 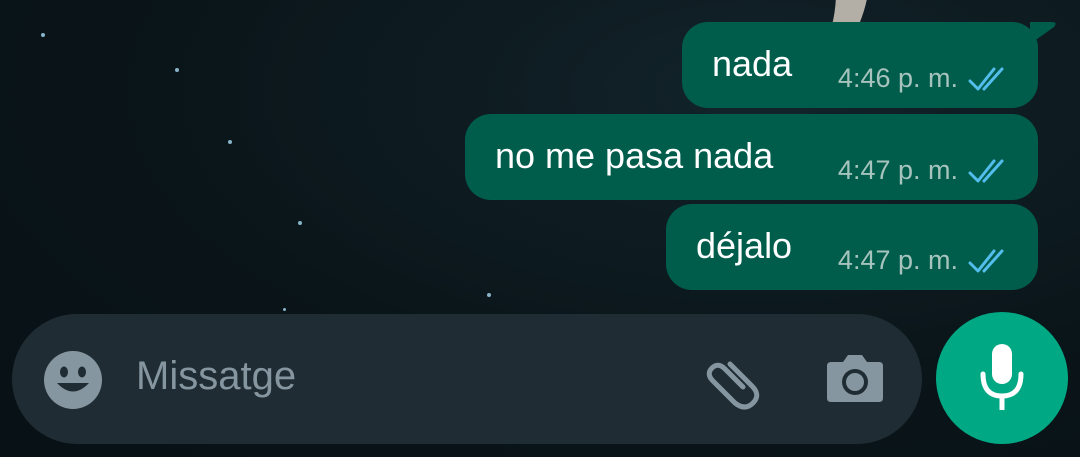 I want to click on message-bubble: no me pasa nada 4:47 p. m., so click(x=751, y=157).